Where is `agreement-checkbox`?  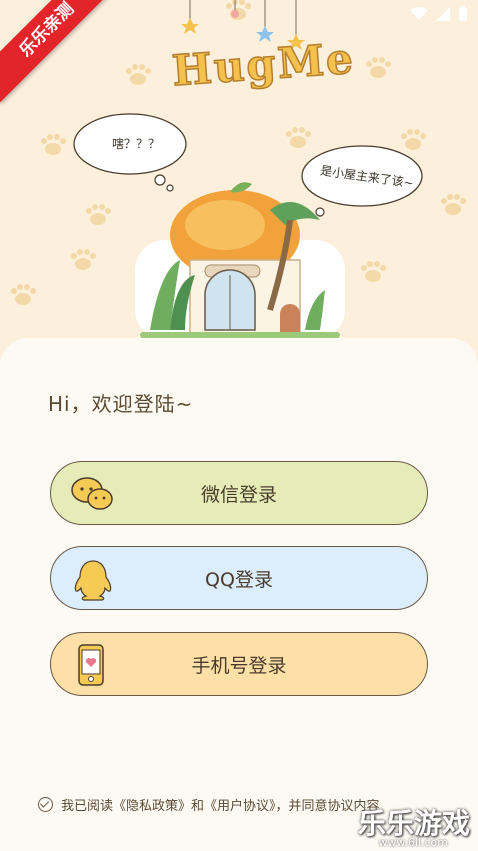 agreement-checkbox is located at coordinates (45, 804).